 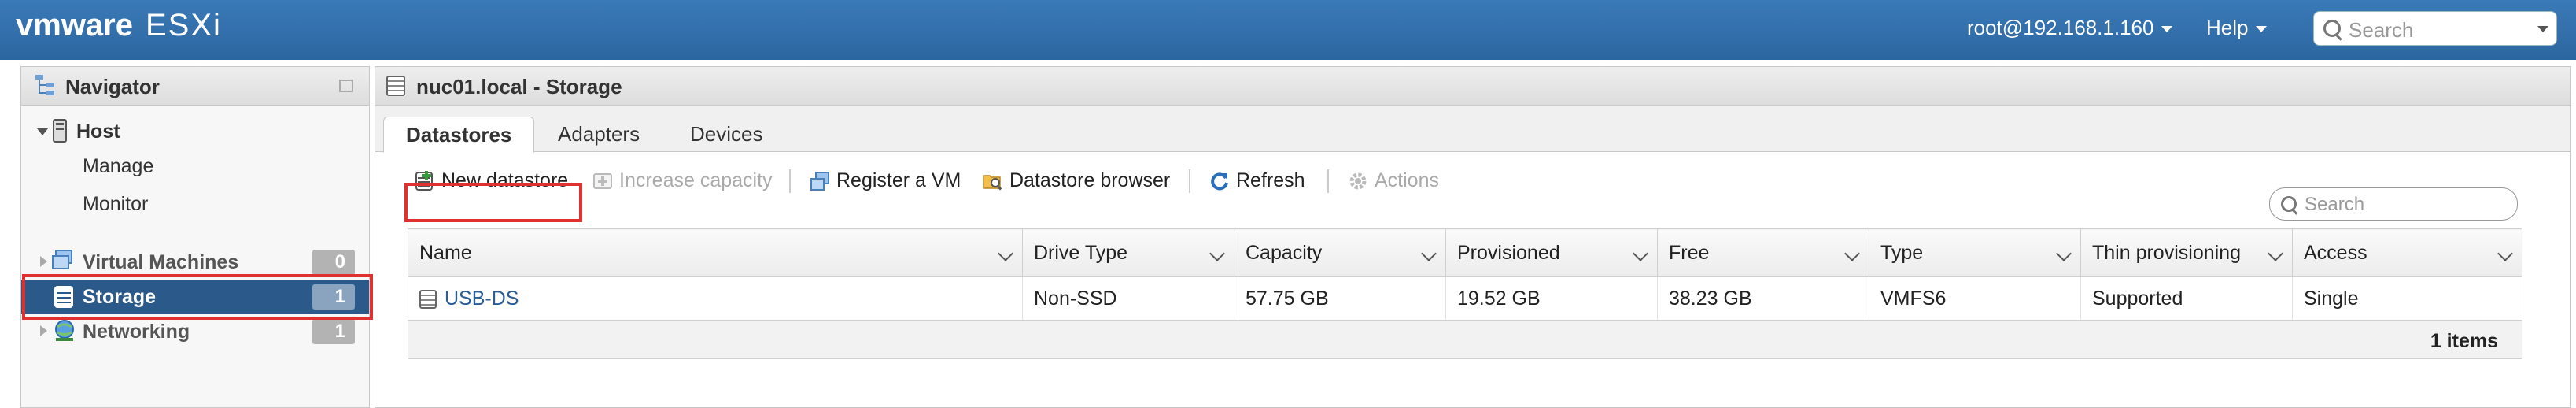 I want to click on increase-capacity-icon, so click(x=602, y=181).